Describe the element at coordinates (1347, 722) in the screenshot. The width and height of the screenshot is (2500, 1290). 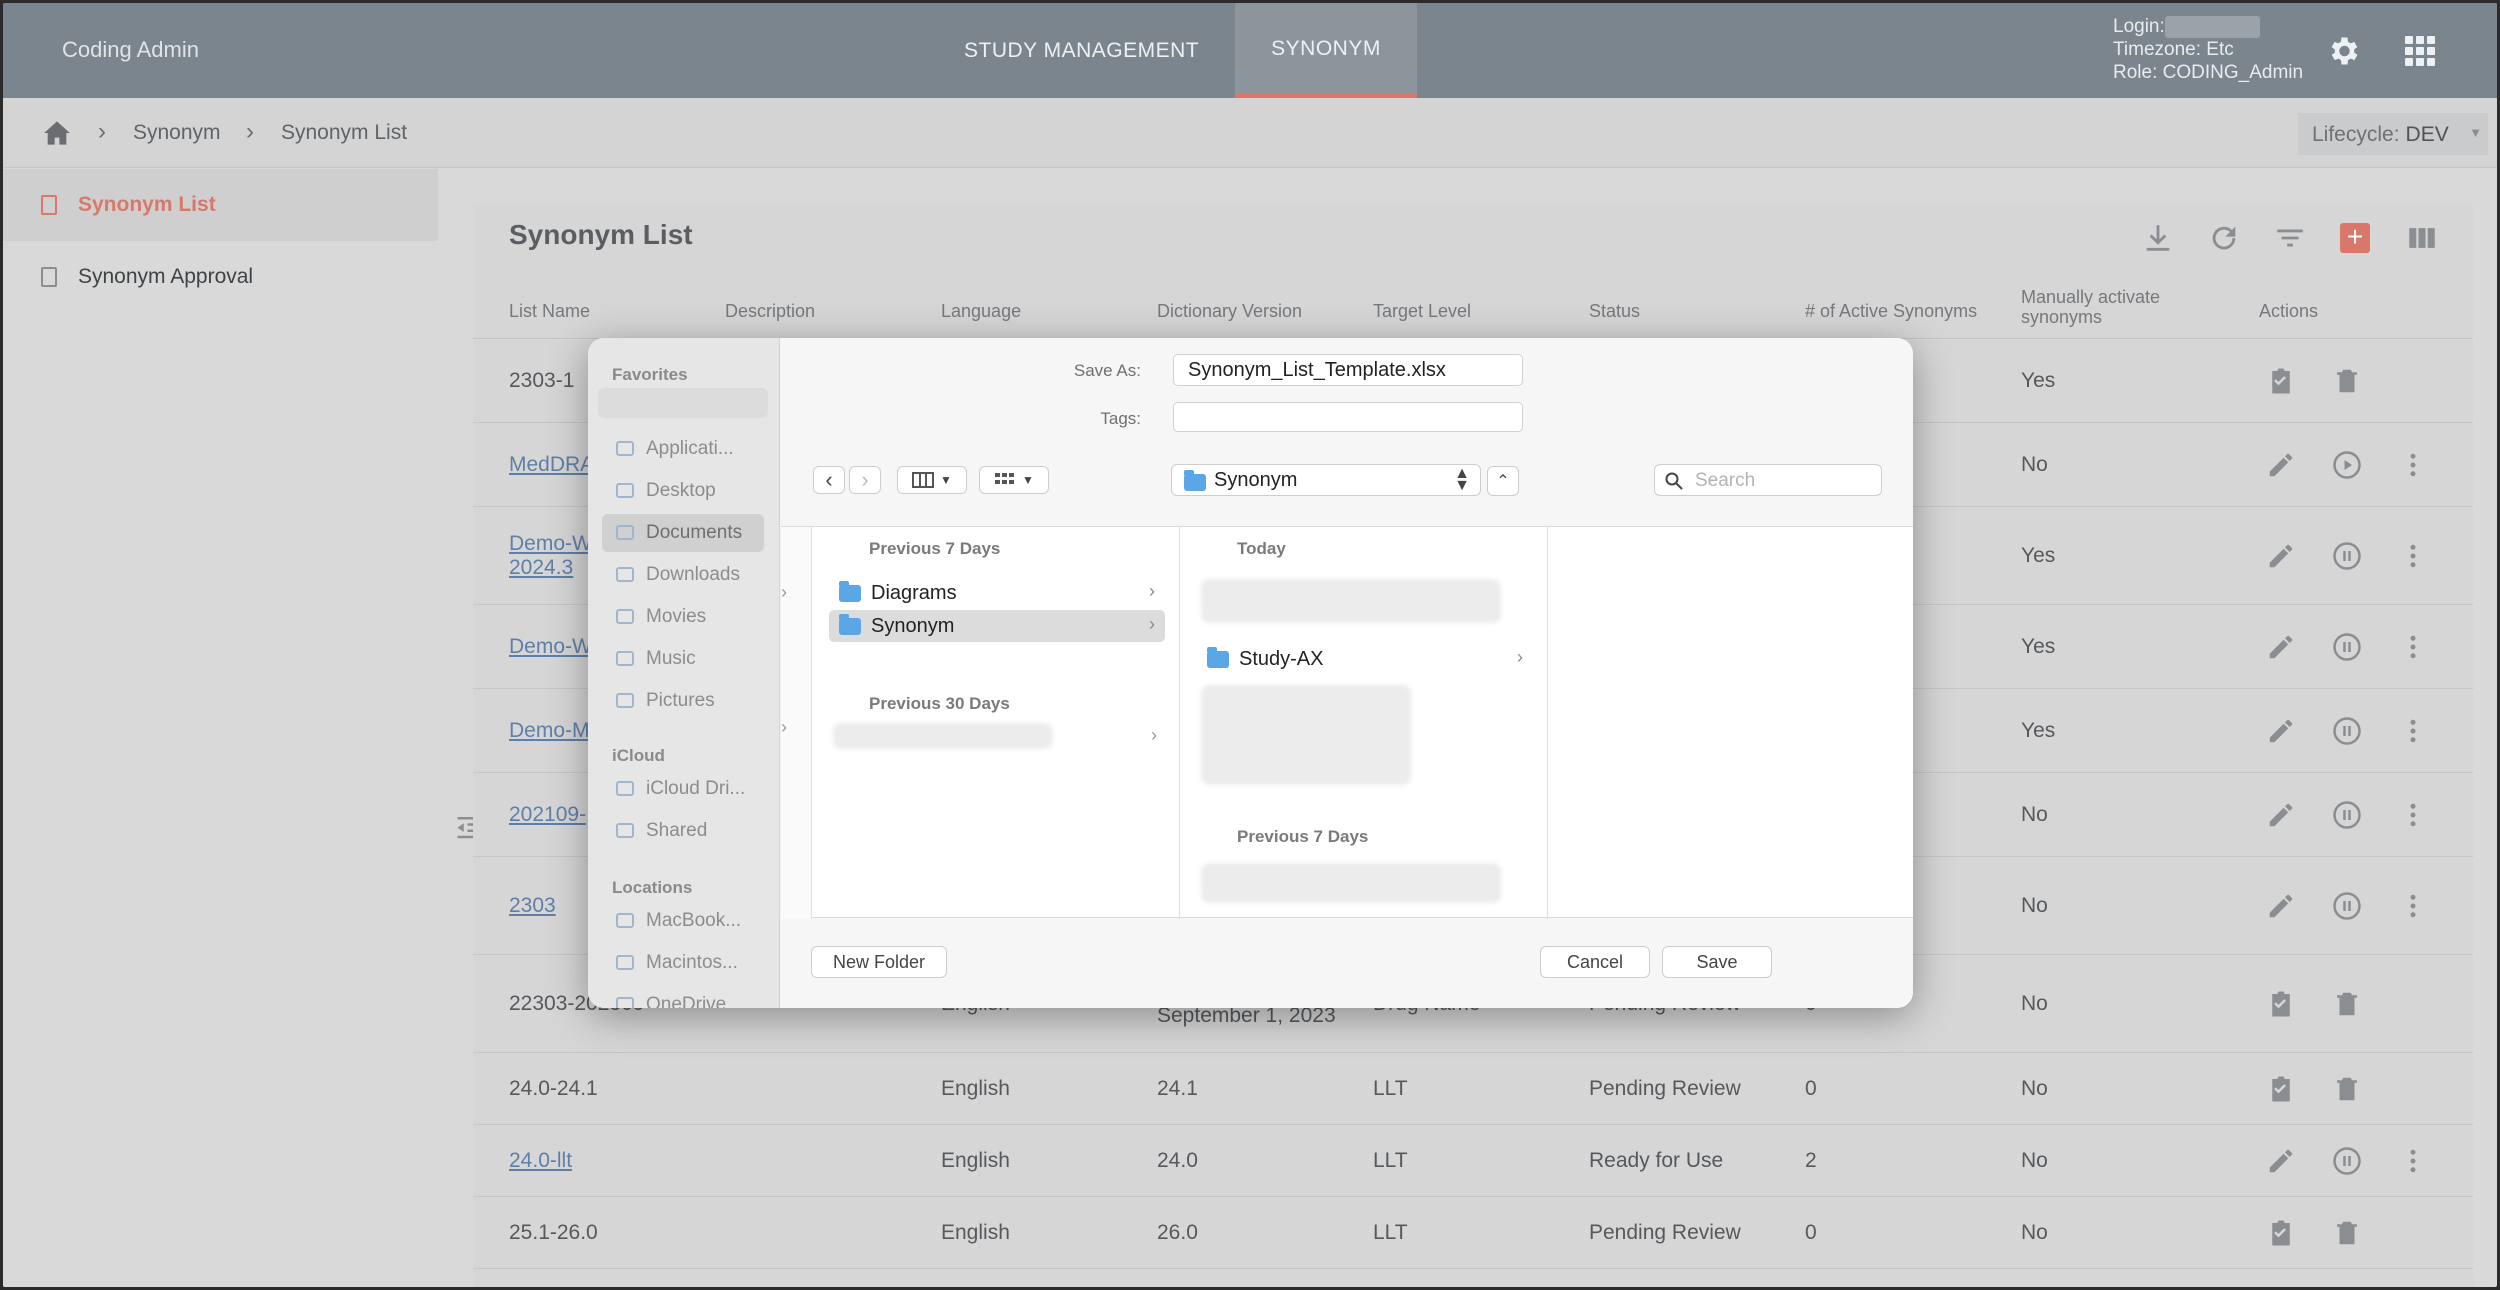
I see `file-browser: › › Previous 7 Days Diagrams › Synonym ›` at that location.